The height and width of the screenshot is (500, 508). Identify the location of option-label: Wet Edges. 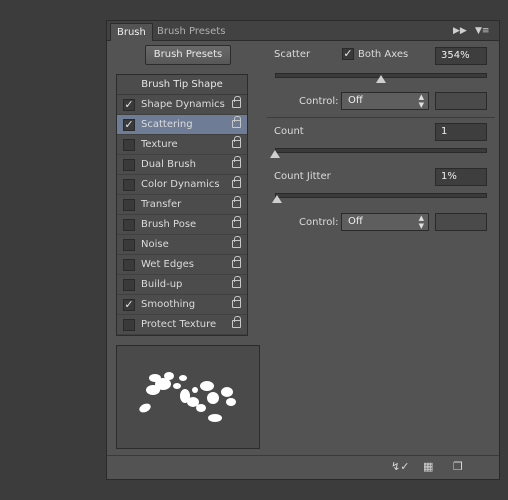
(167, 264).